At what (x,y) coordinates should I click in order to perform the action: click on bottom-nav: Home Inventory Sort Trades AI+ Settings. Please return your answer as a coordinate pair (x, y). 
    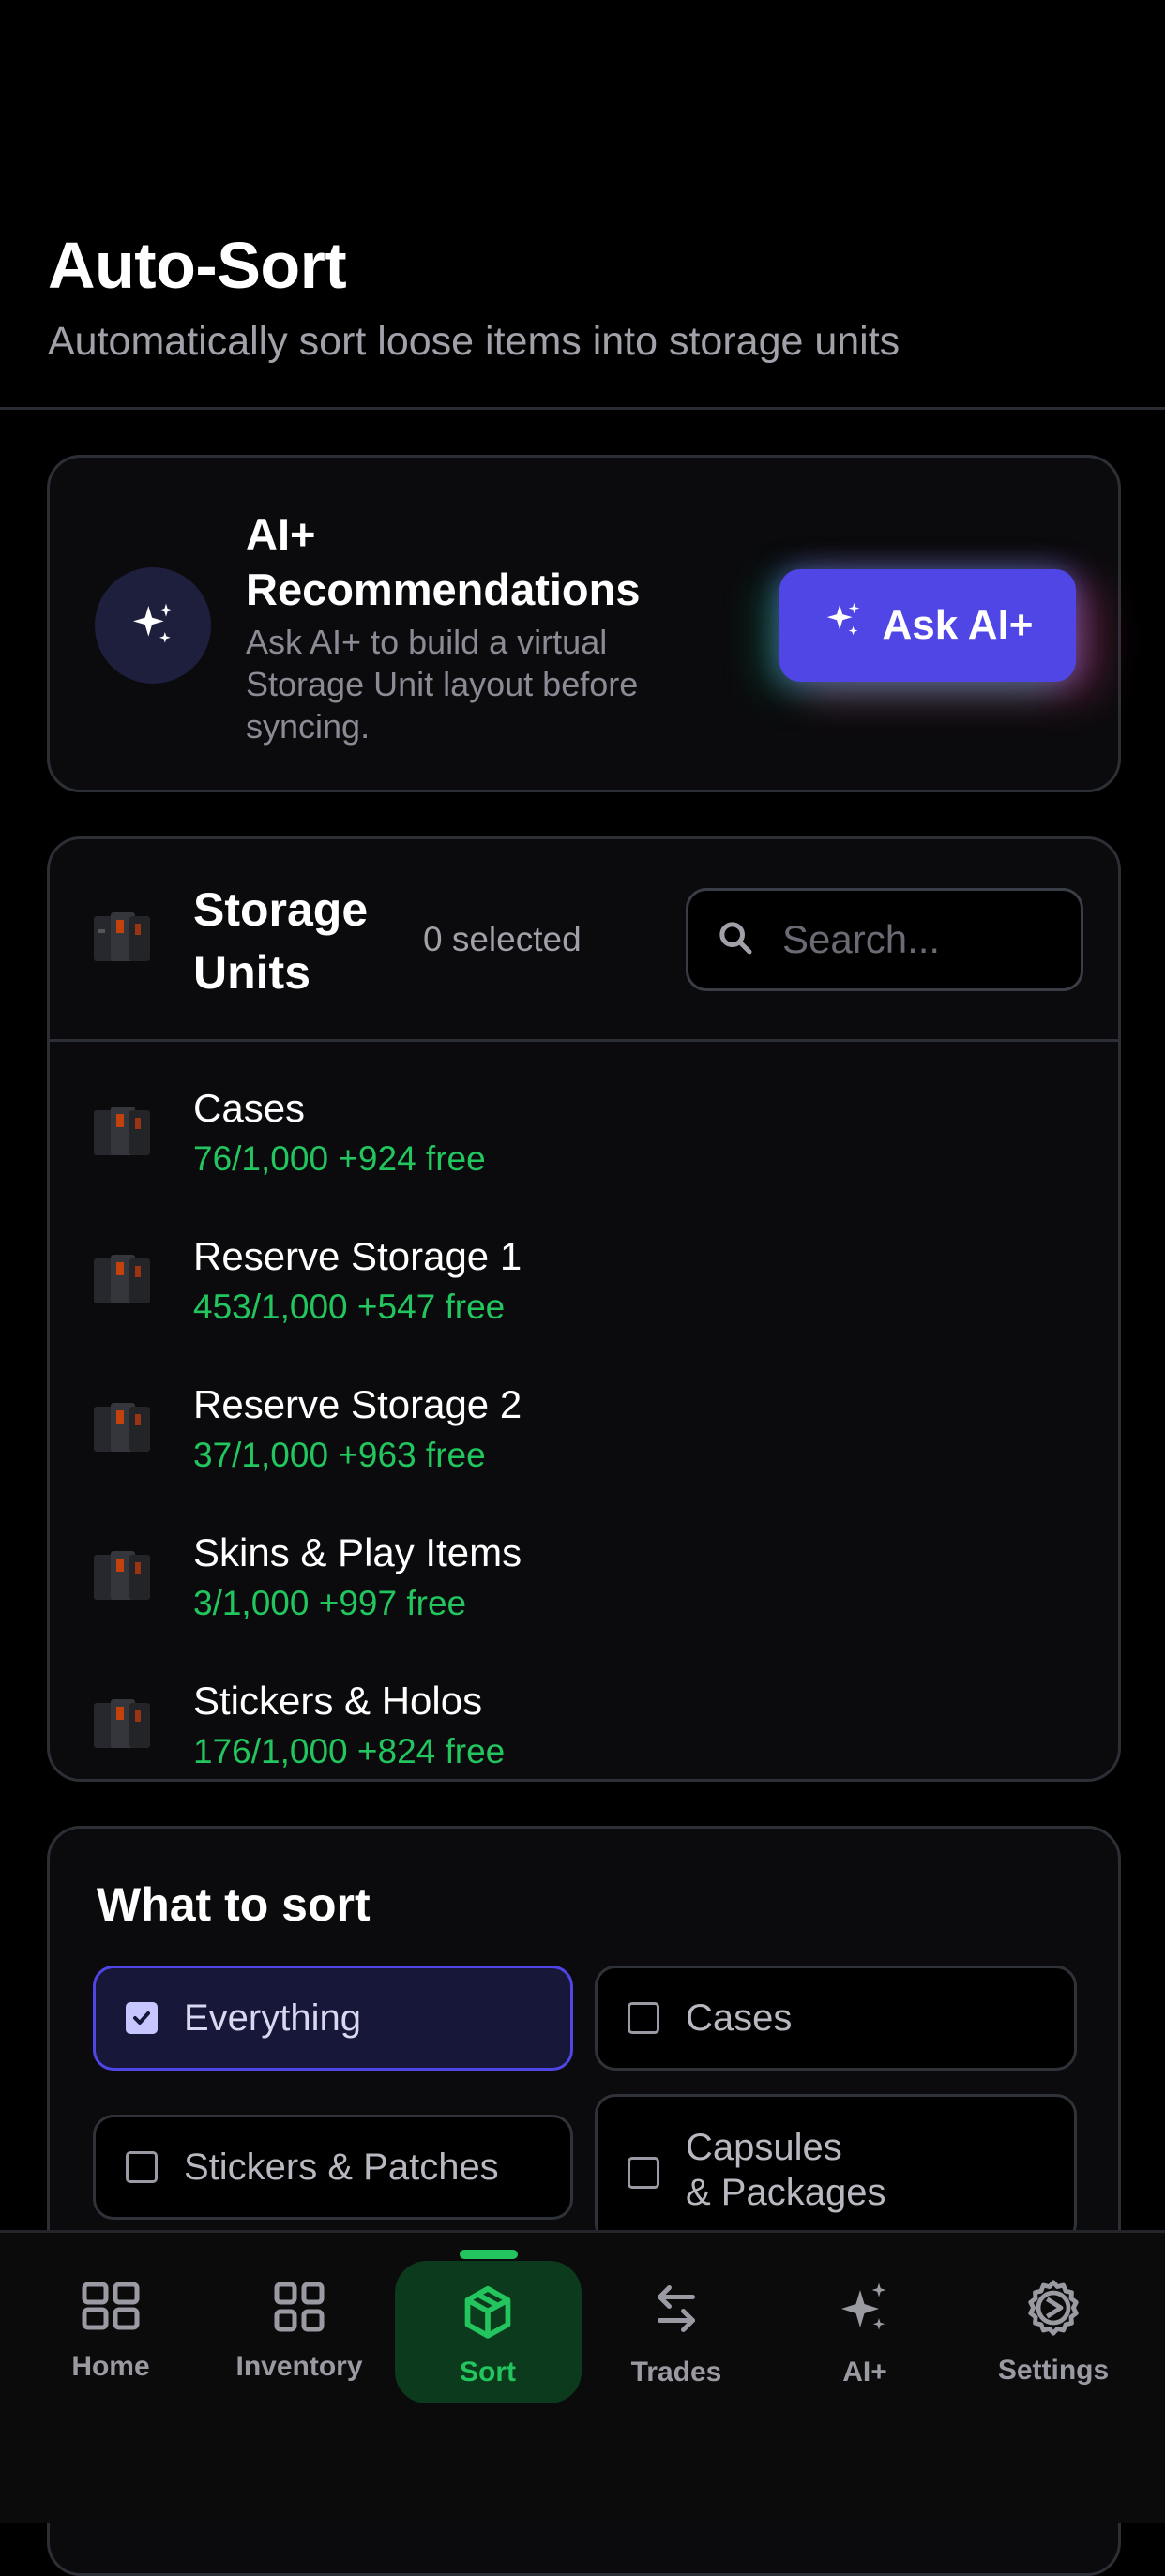
    Looking at the image, I should click on (582, 2376).